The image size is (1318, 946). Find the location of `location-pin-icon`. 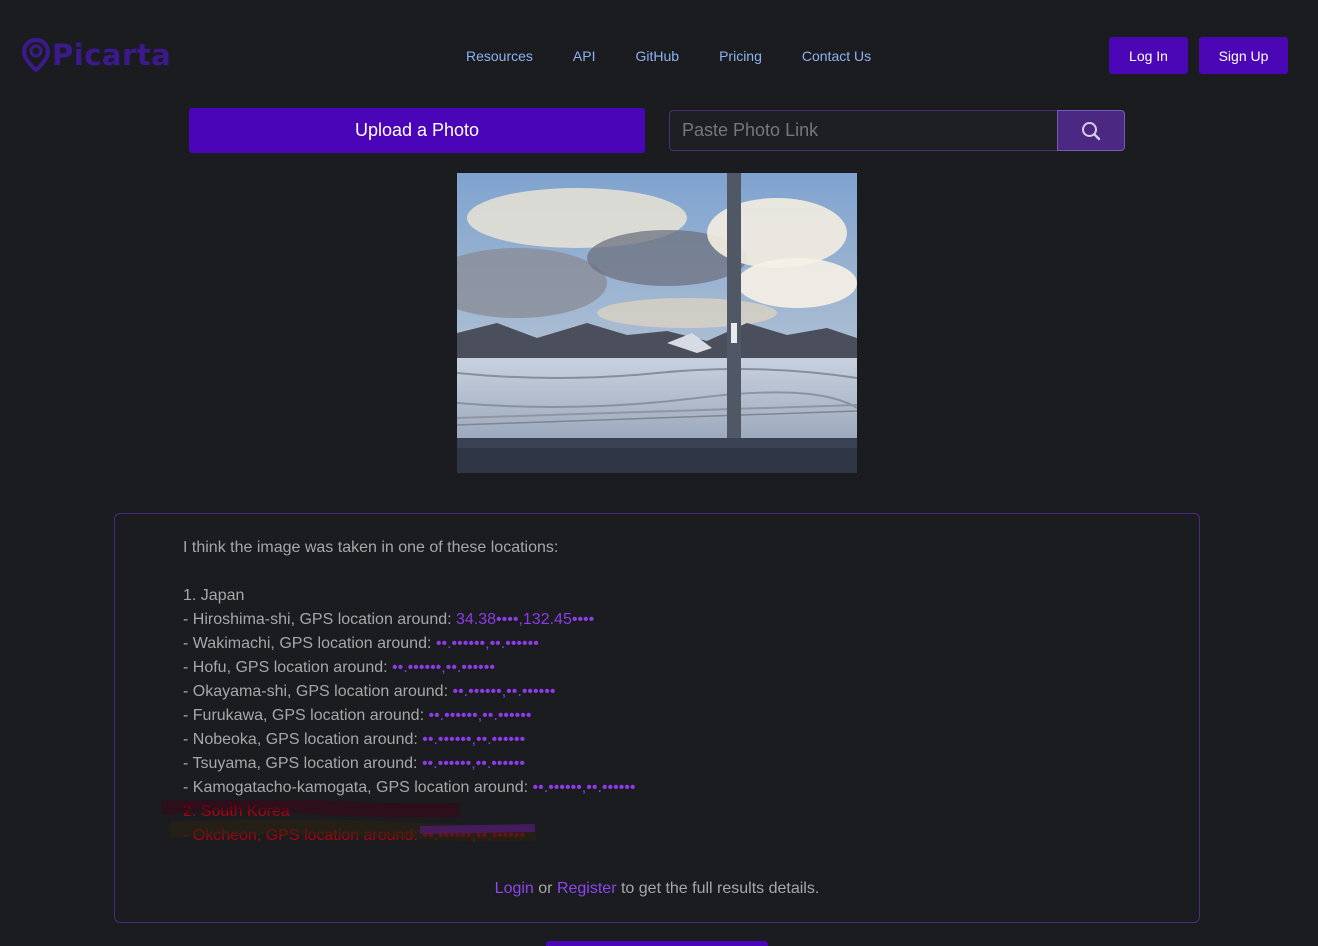

location-pin-icon is located at coordinates (36, 55).